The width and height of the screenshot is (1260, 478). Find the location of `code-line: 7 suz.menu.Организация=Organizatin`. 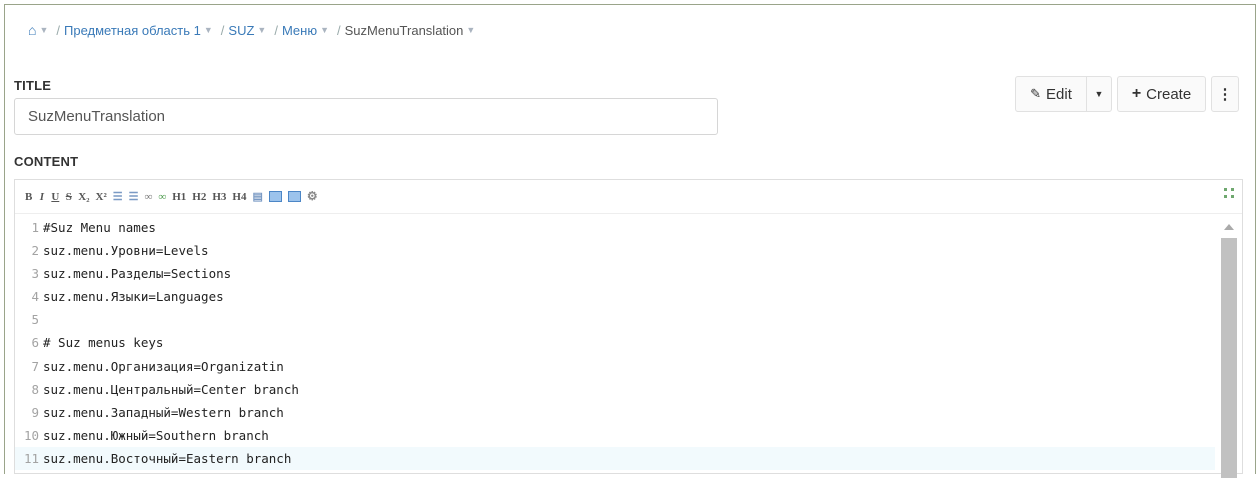

code-line: 7 suz.menu.Организация=Organizatin is located at coordinates (615, 366).